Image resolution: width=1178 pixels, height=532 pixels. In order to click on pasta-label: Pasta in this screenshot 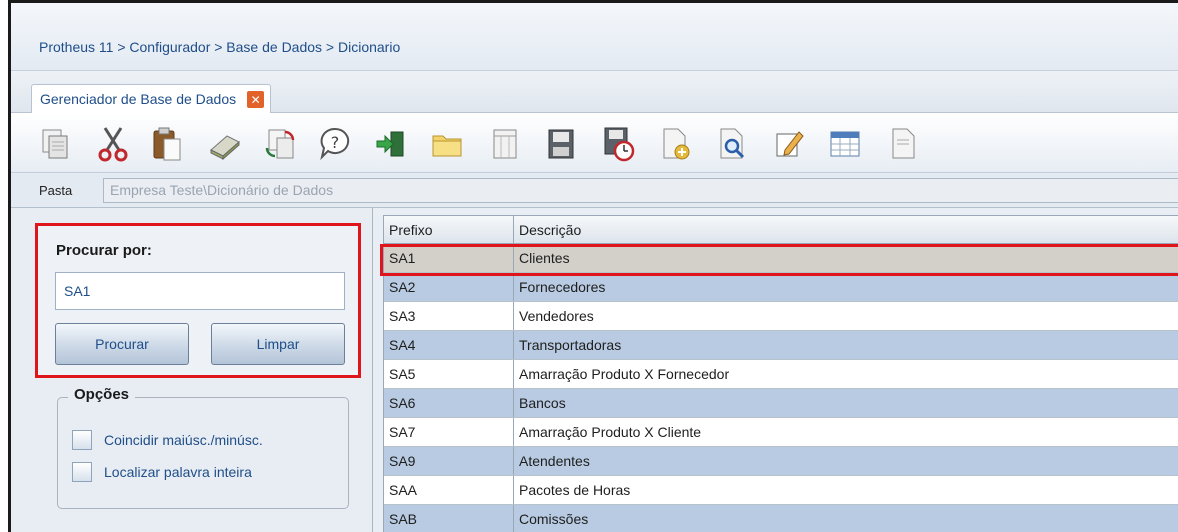, I will do `click(56, 190)`.